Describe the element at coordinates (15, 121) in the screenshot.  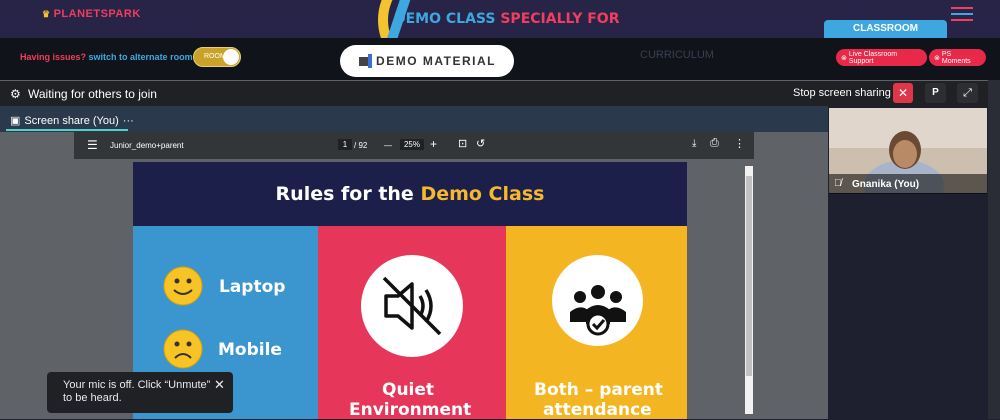
I see `screen-share-icon: ▣` at that location.